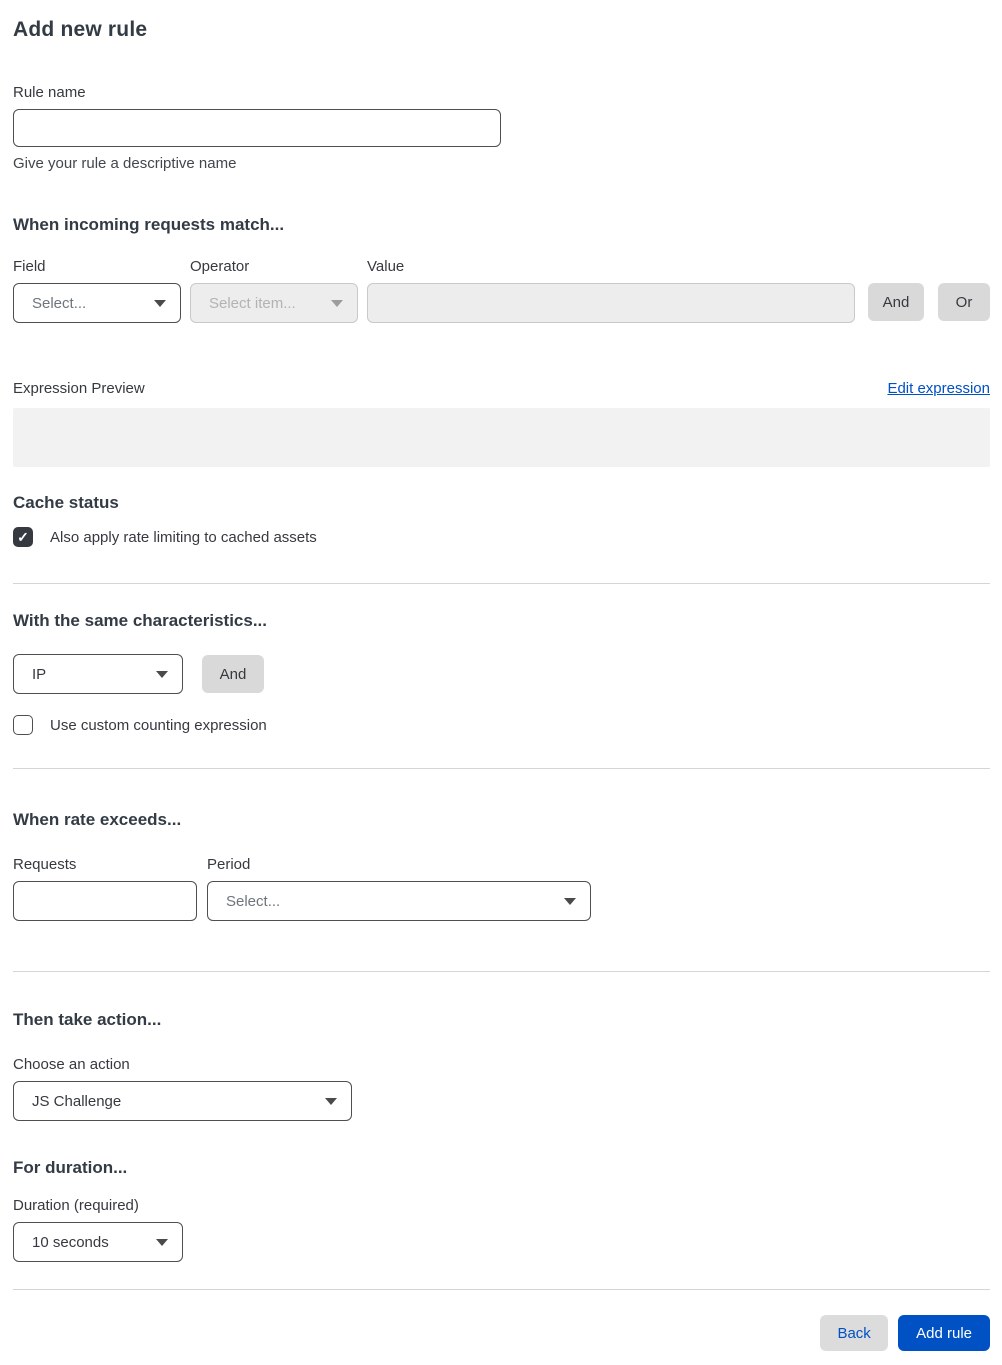 The height and width of the screenshot is (1365, 1002). I want to click on or-button: Or, so click(964, 302).